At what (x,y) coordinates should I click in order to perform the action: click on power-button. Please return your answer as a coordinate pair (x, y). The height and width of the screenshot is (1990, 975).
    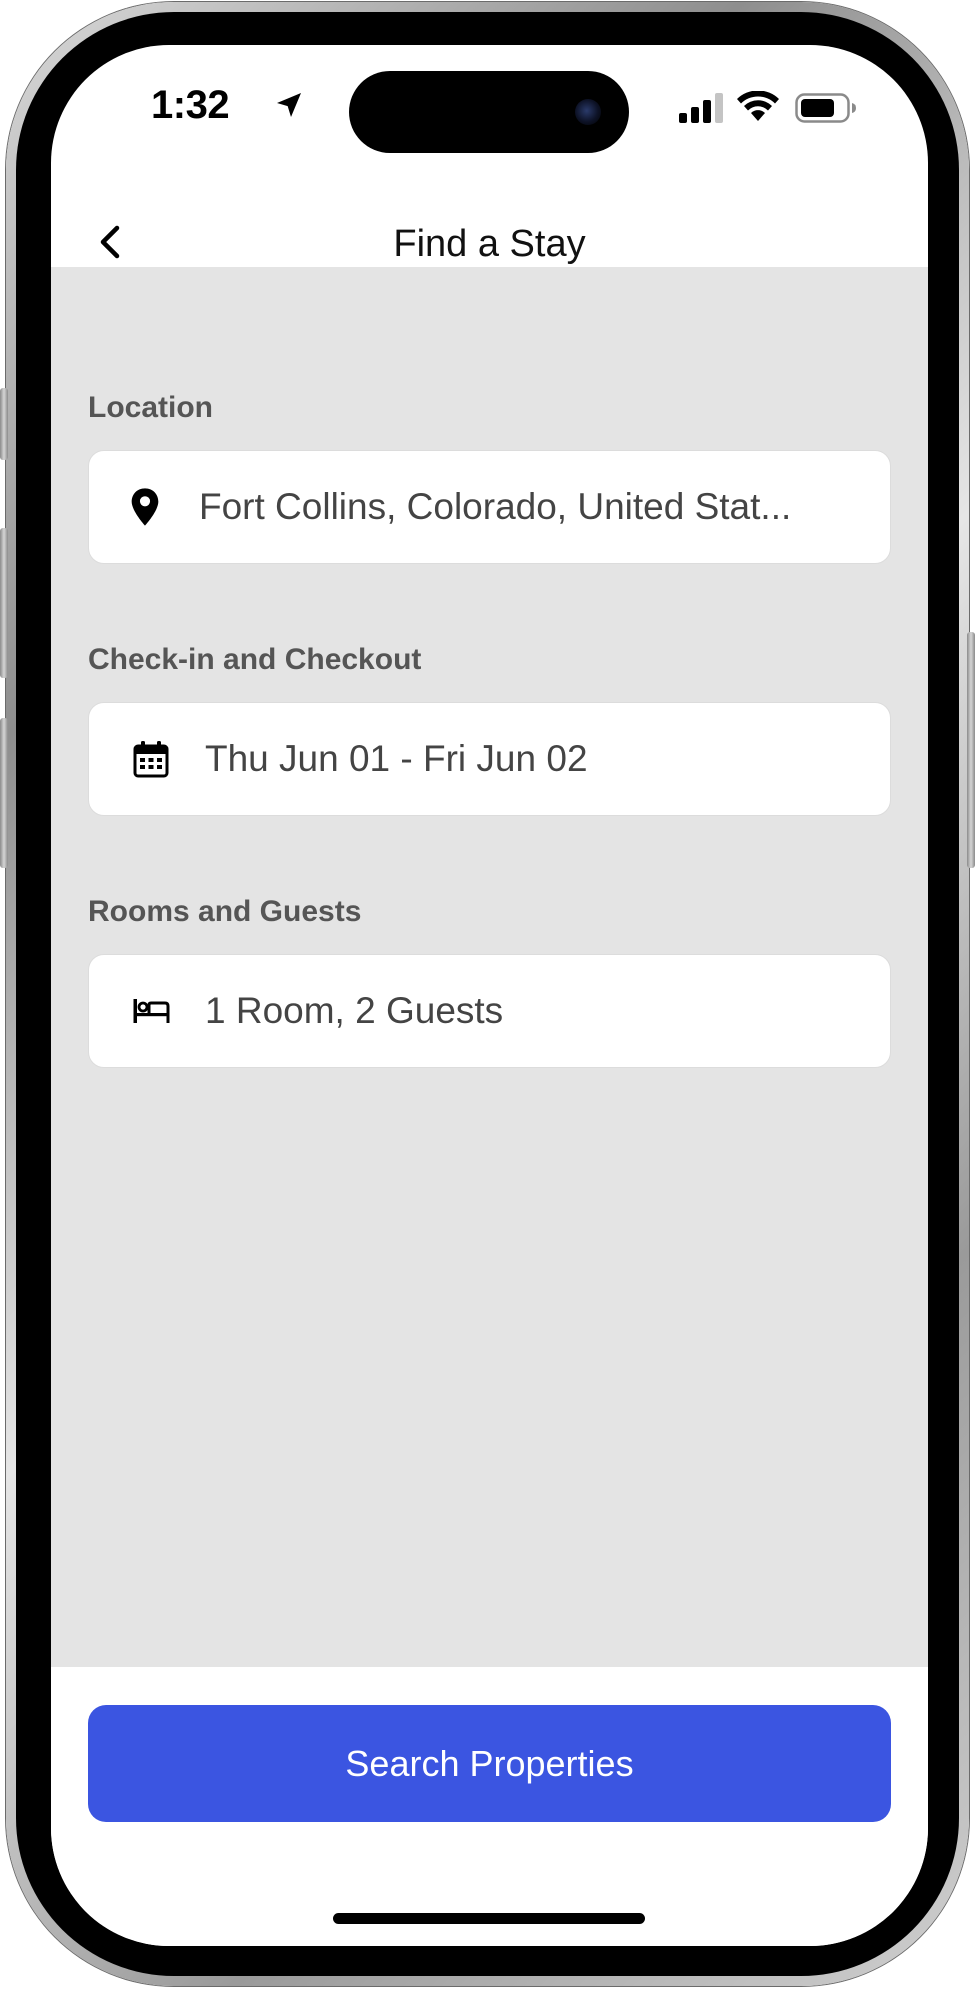
    Looking at the image, I should click on (971, 750).